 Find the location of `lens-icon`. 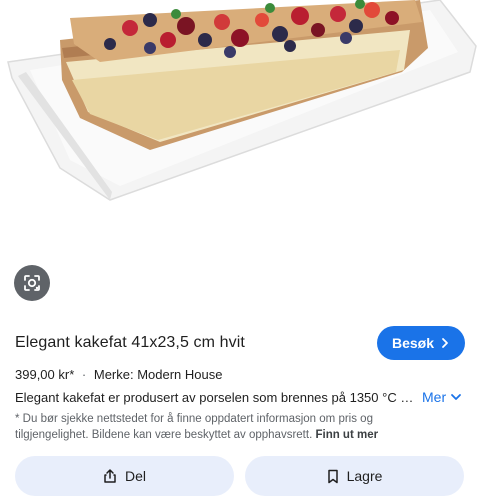

lens-icon is located at coordinates (32, 283).